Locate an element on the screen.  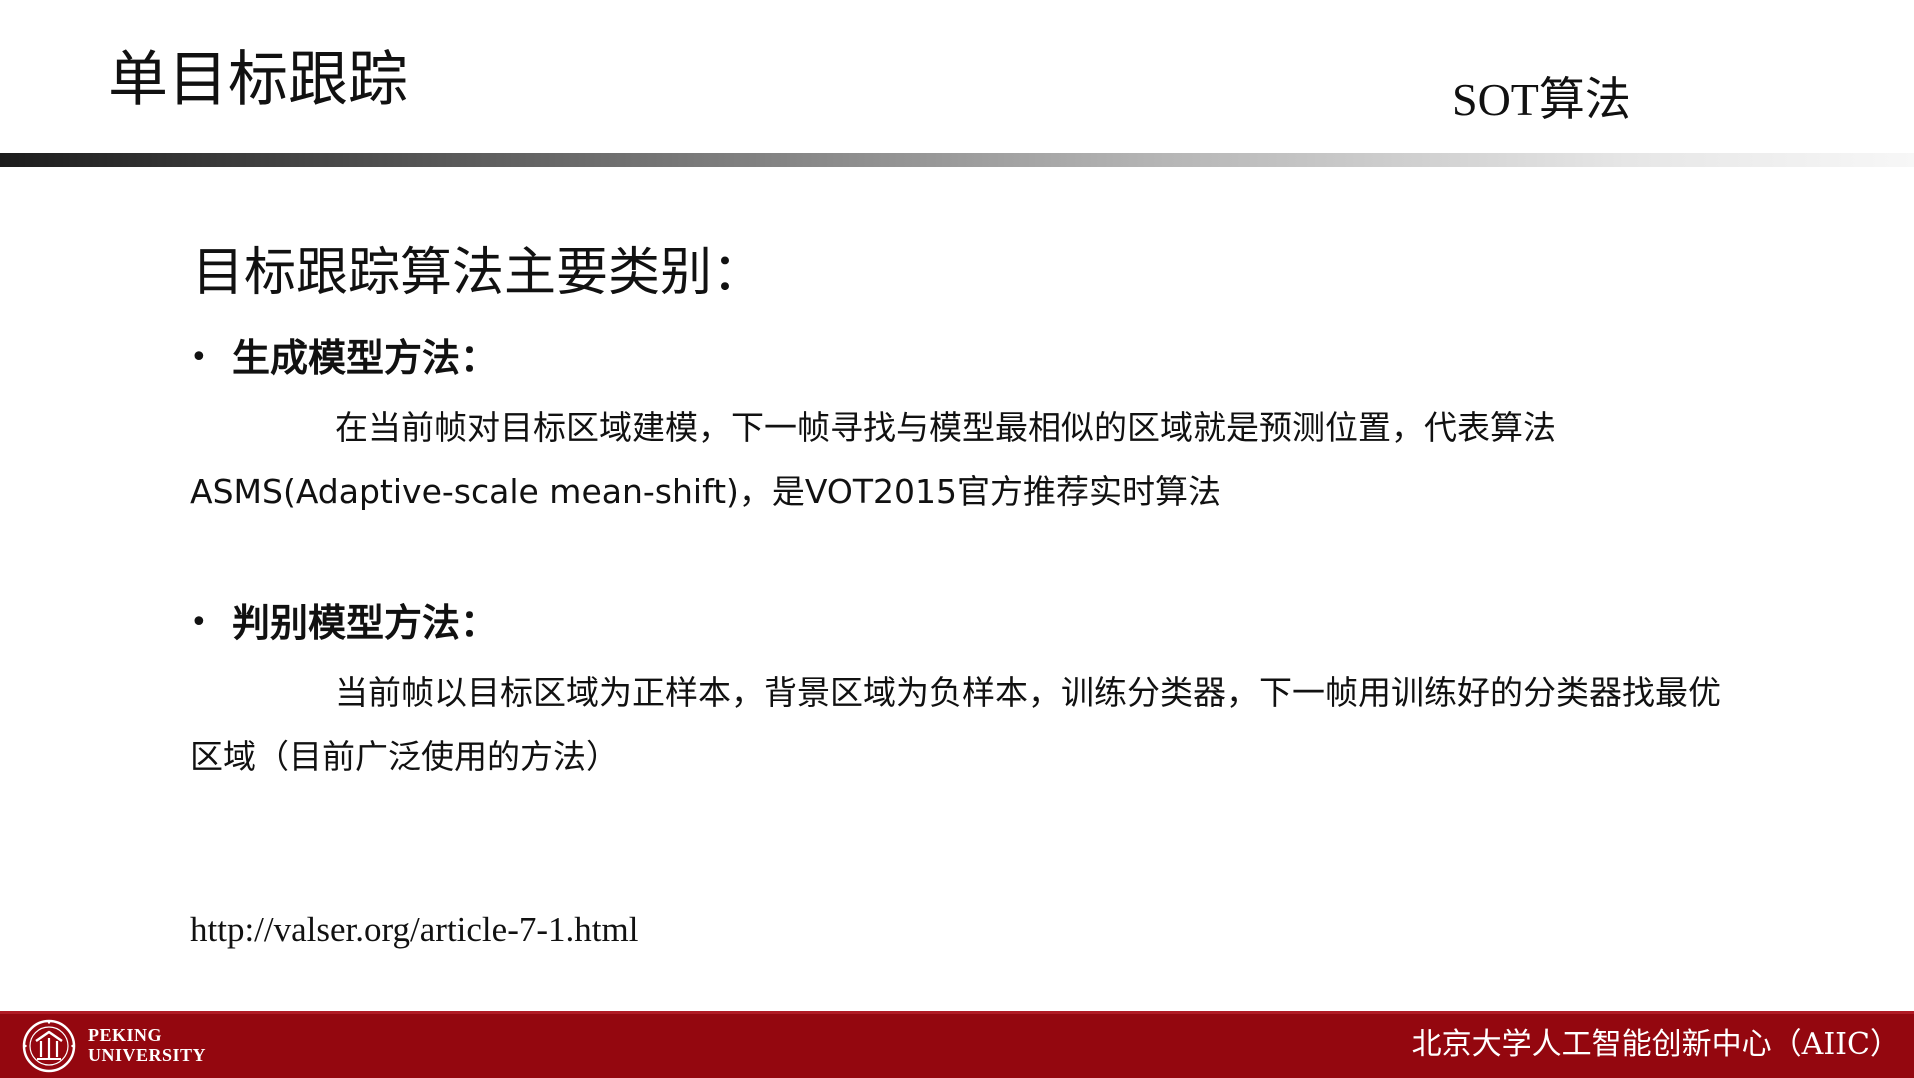
category-title: 生成模型方法： is located at coordinates (365, 358).